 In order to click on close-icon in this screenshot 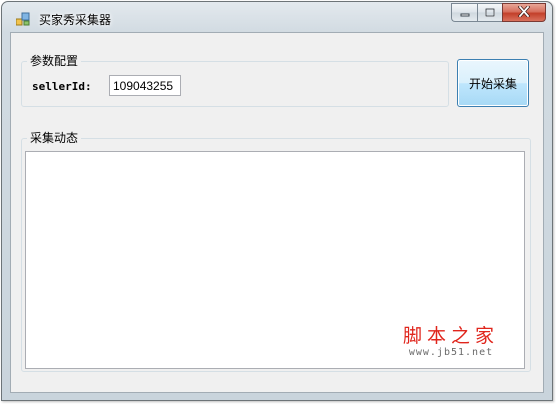, I will do `click(524, 12)`.